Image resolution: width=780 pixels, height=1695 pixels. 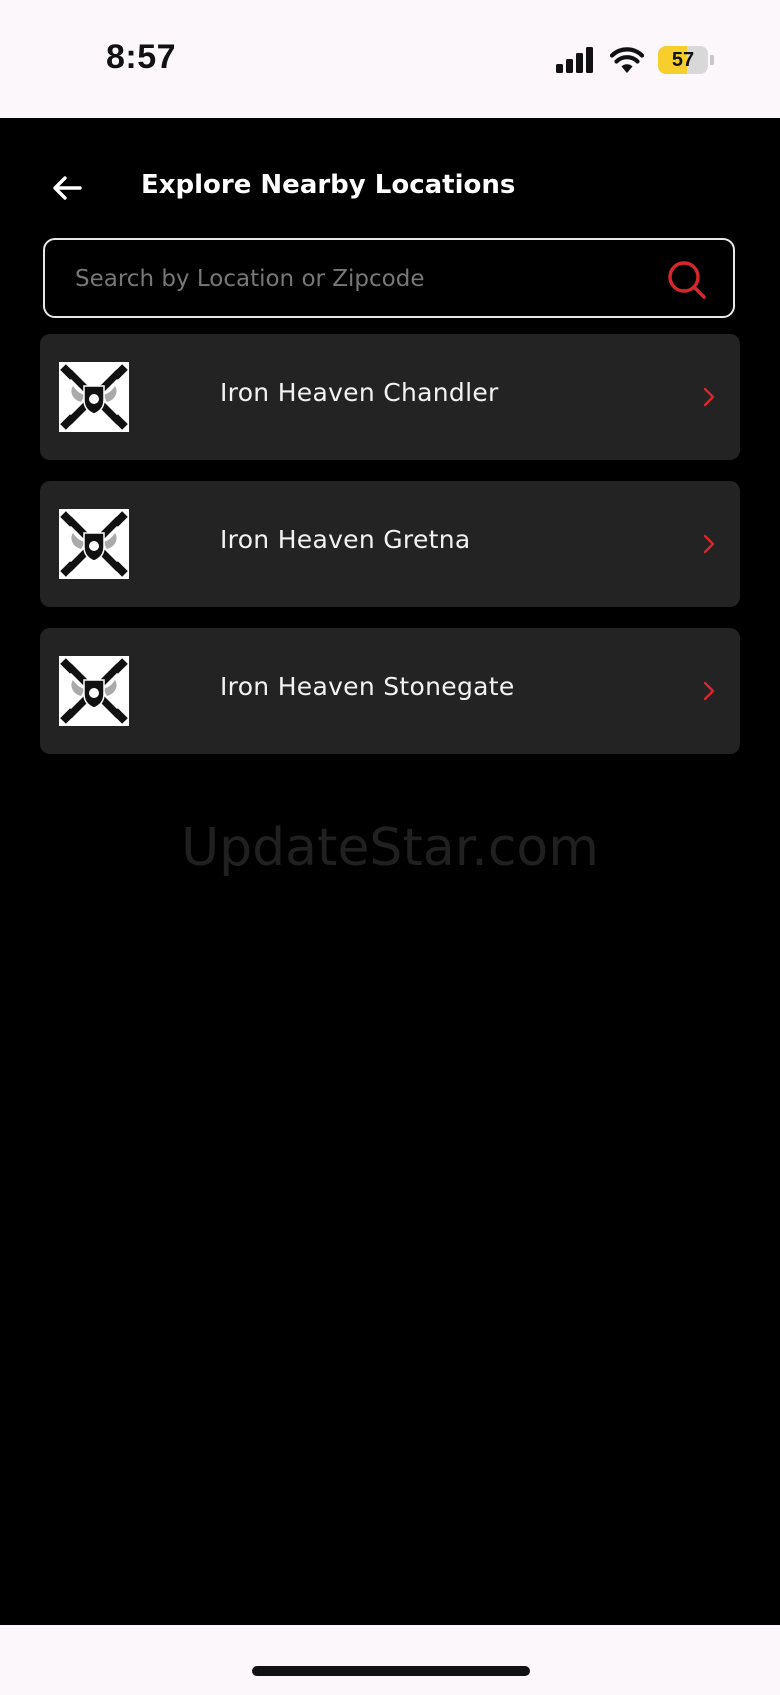 I want to click on arrow-left-icon, so click(x=67, y=188).